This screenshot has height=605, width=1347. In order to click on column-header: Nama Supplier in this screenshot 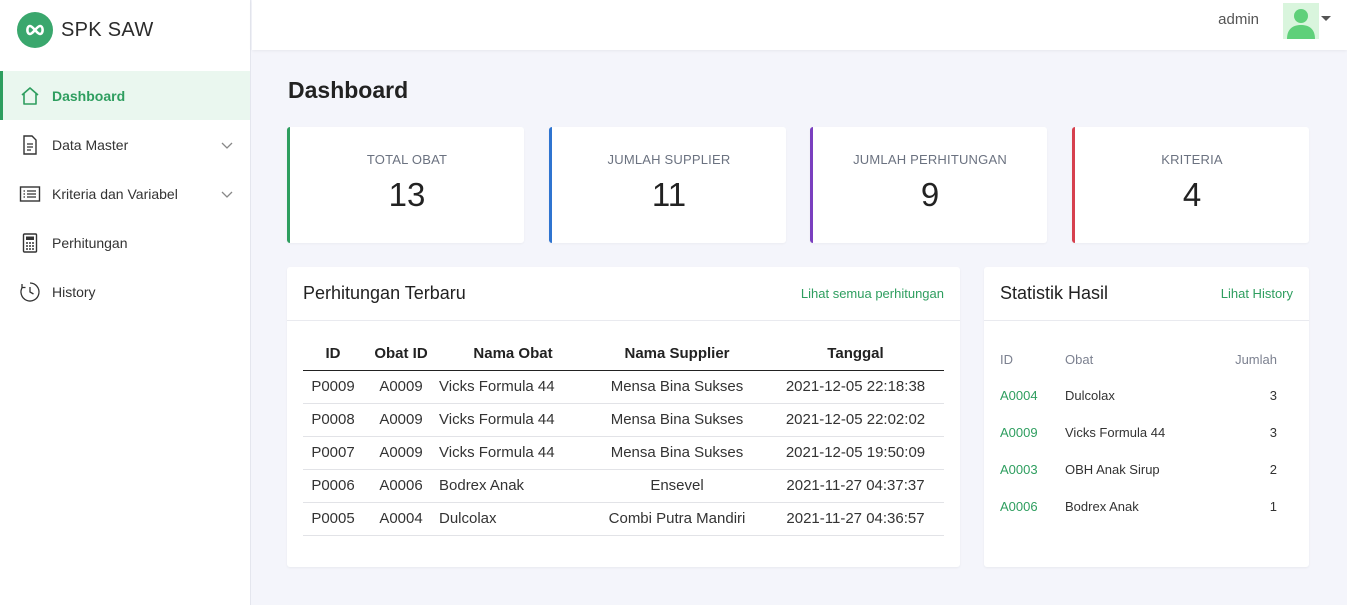, I will do `click(677, 354)`.